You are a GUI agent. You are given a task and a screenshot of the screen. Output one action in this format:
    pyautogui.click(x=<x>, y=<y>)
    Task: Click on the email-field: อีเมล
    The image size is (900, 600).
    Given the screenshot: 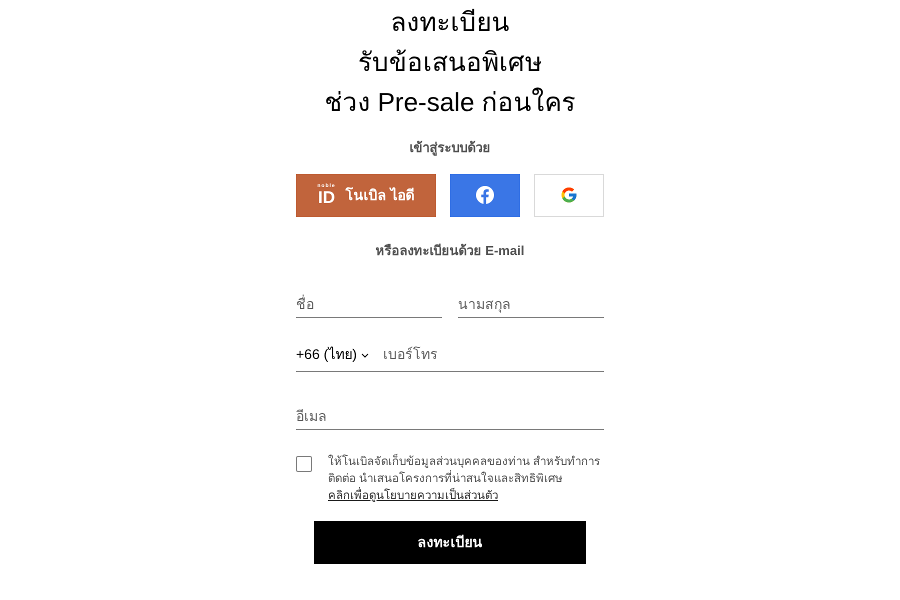 What is the action you would take?
    pyautogui.click(x=450, y=417)
    